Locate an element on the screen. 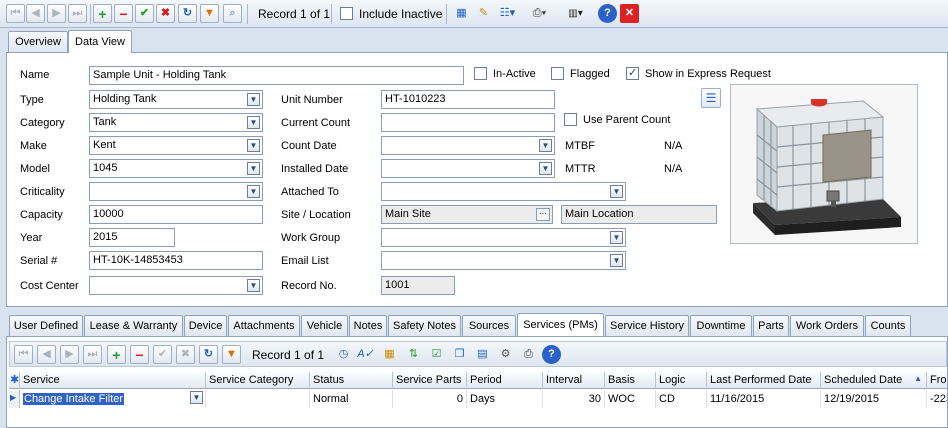  generate-icon: ⇅ is located at coordinates (413, 354).